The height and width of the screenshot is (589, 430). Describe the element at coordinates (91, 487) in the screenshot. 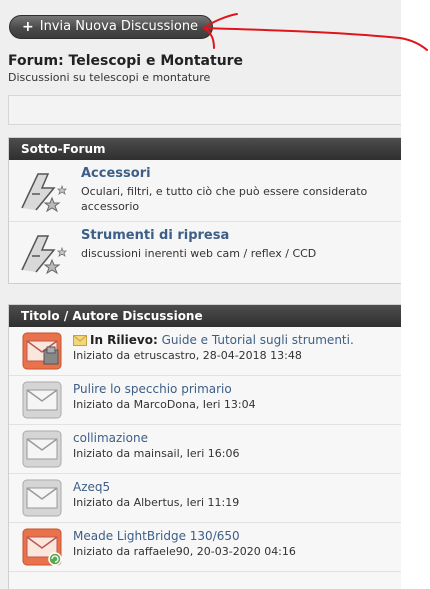

I see `thread-title: Azeq5` at that location.